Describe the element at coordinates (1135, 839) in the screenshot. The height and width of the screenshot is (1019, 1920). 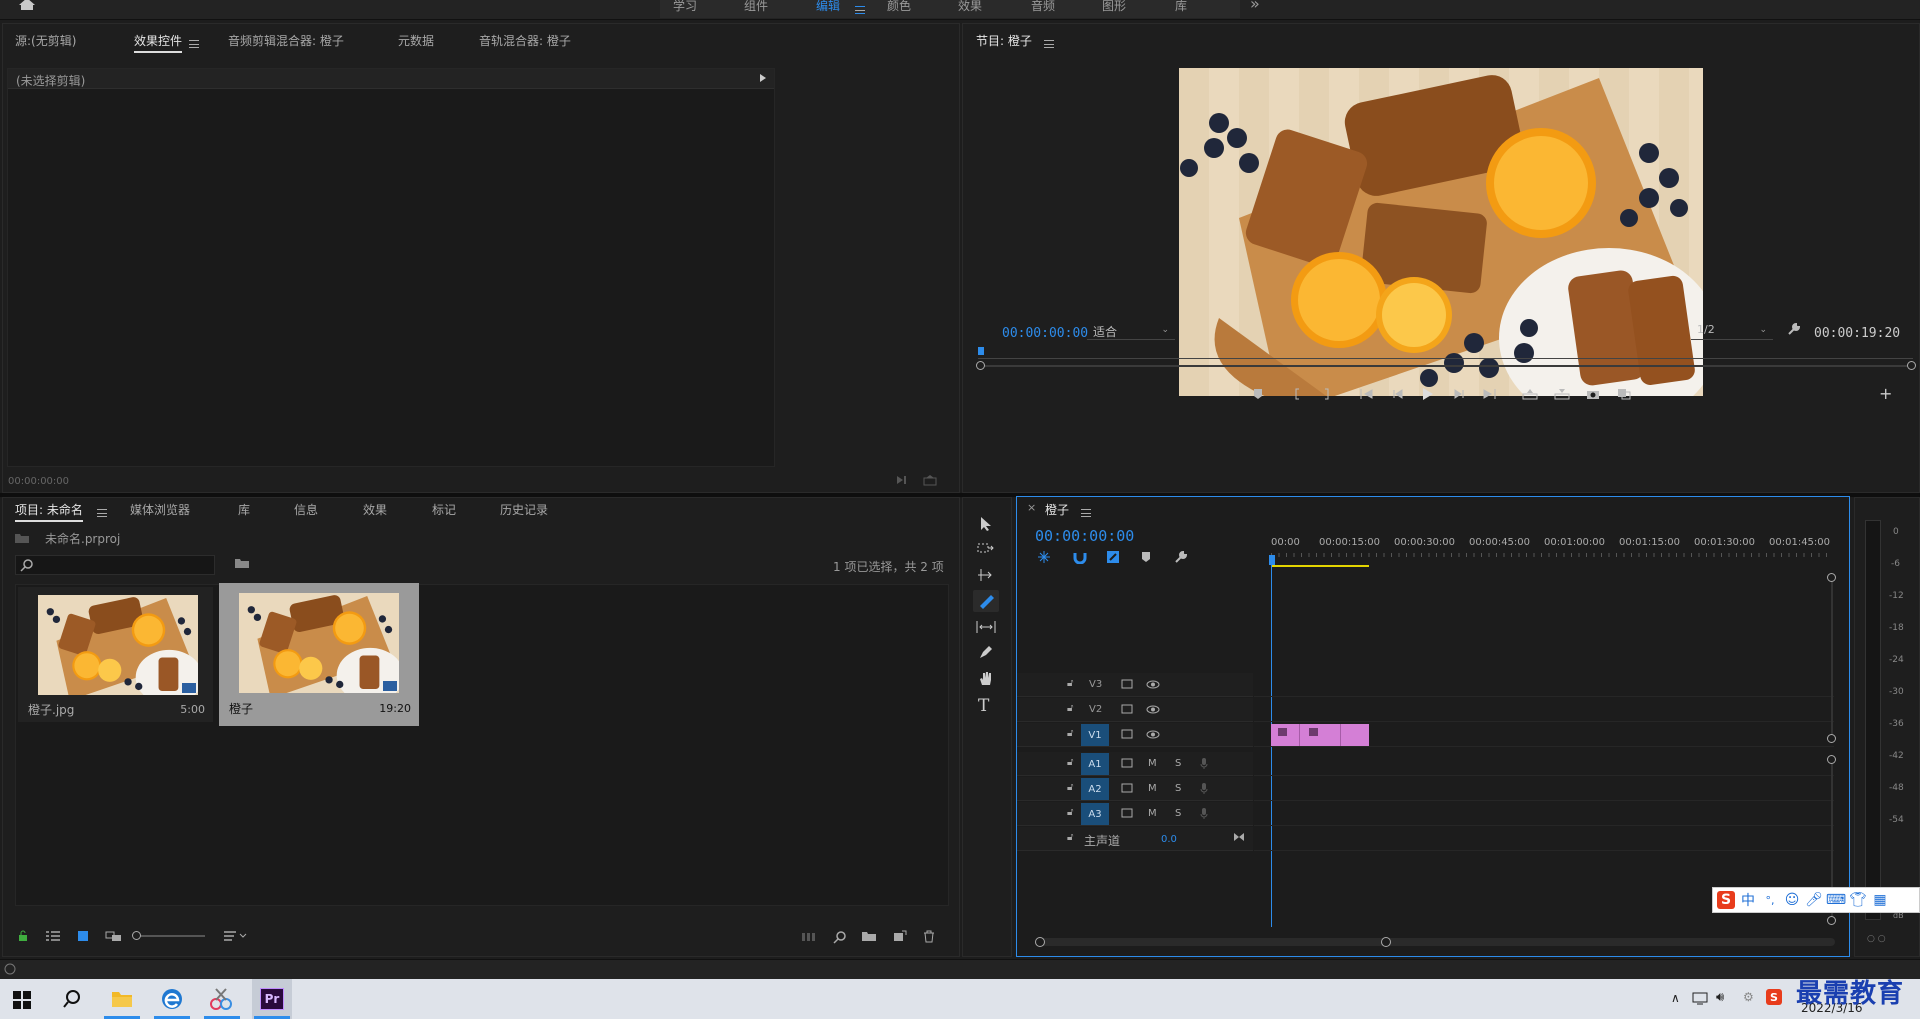
I see `track-header-master: 🔓︎ 主声道 0.0` at that location.